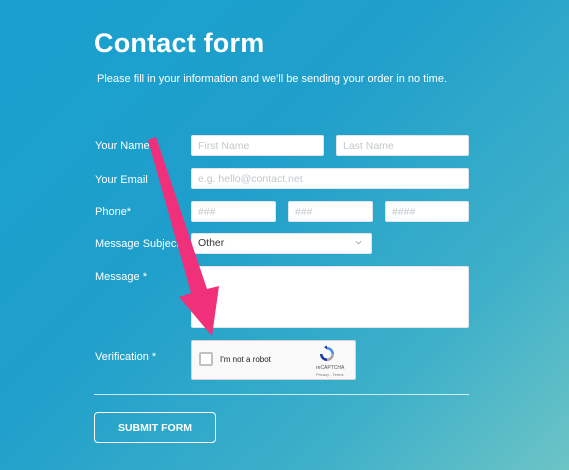 This screenshot has height=470, width=569. What do you see at coordinates (402, 145) in the screenshot?
I see `last-name-input` at bounding box center [402, 145].